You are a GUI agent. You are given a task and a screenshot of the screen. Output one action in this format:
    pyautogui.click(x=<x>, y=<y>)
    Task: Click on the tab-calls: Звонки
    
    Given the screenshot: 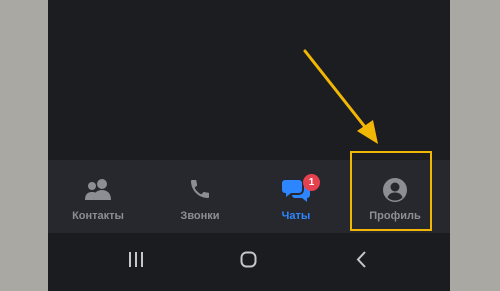 What is the action you would take?
    pyautogui.click(x=200, y=196)
    